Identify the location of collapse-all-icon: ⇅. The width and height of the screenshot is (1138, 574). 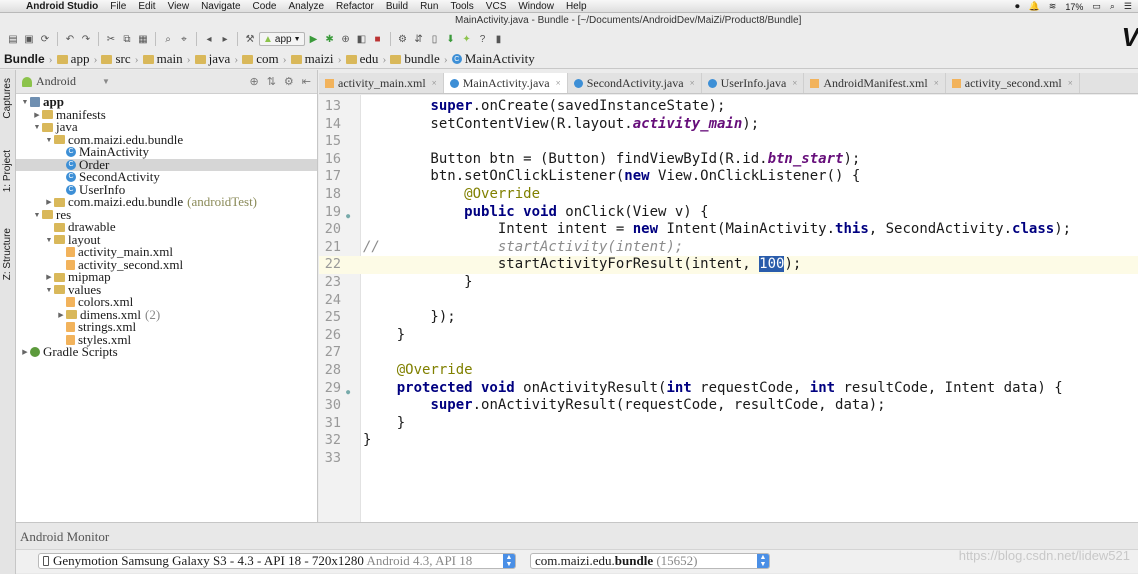
(271, 81).